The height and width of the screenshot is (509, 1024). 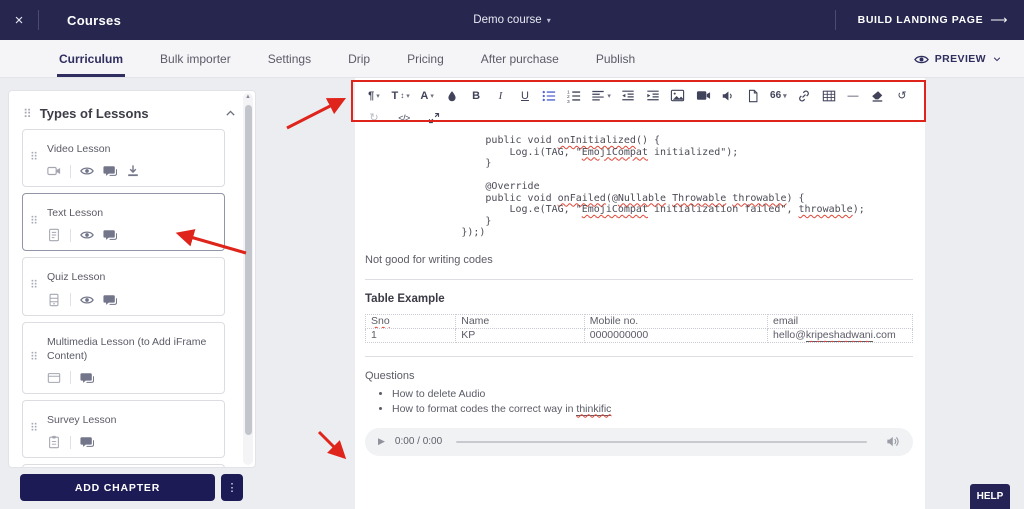 What do you see at coordinates (639, 260) in the screenshot?
I see `paragraph-text: Not good for writing codes` at bounding box center [639, 260].